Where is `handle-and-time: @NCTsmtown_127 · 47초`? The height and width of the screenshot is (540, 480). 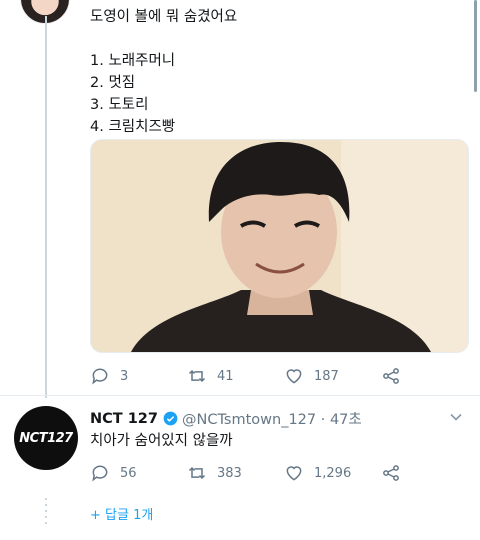 handle-and-time: @NCTsmtown_127 · 47초 is located at coordinates (272, 418).